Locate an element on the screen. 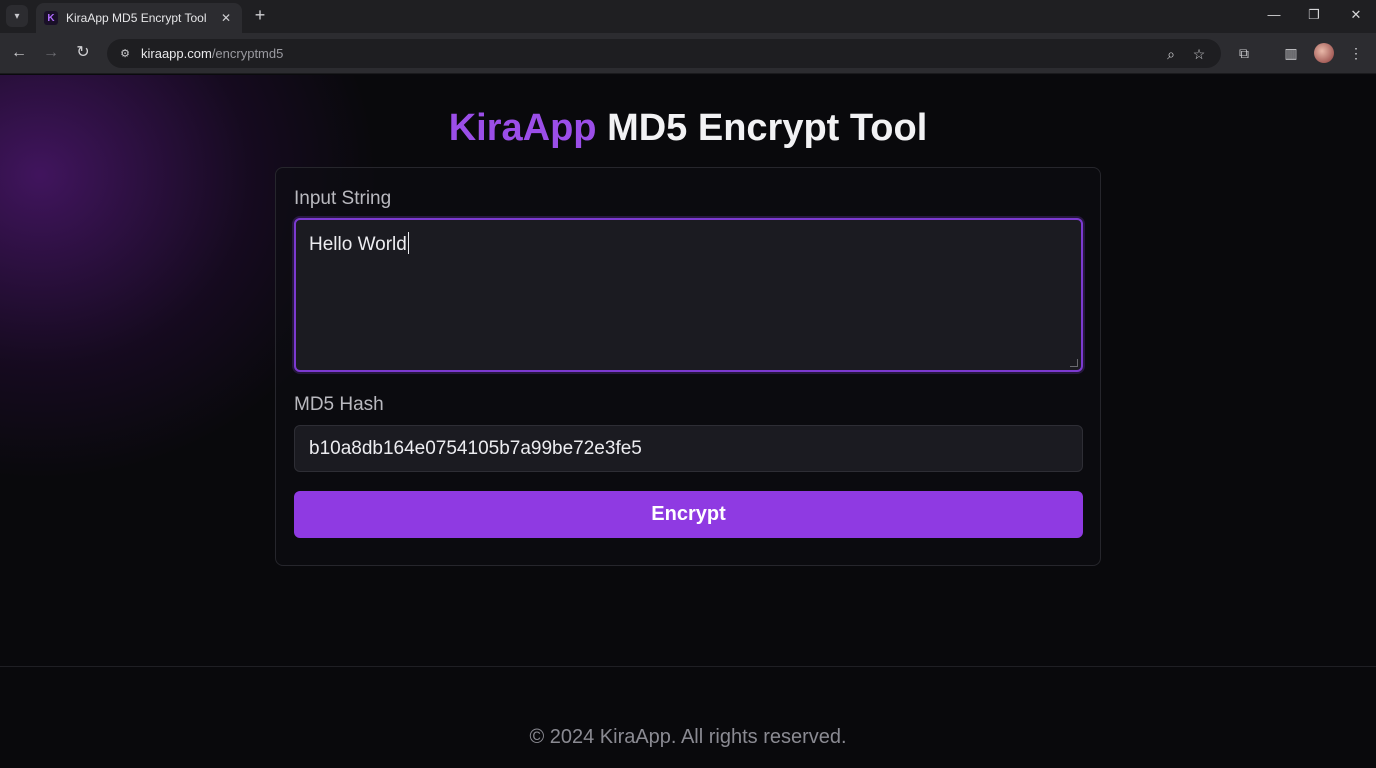  page-title: KiraApp MD5 Encrypt Tool is located at coordinates (688, 128).